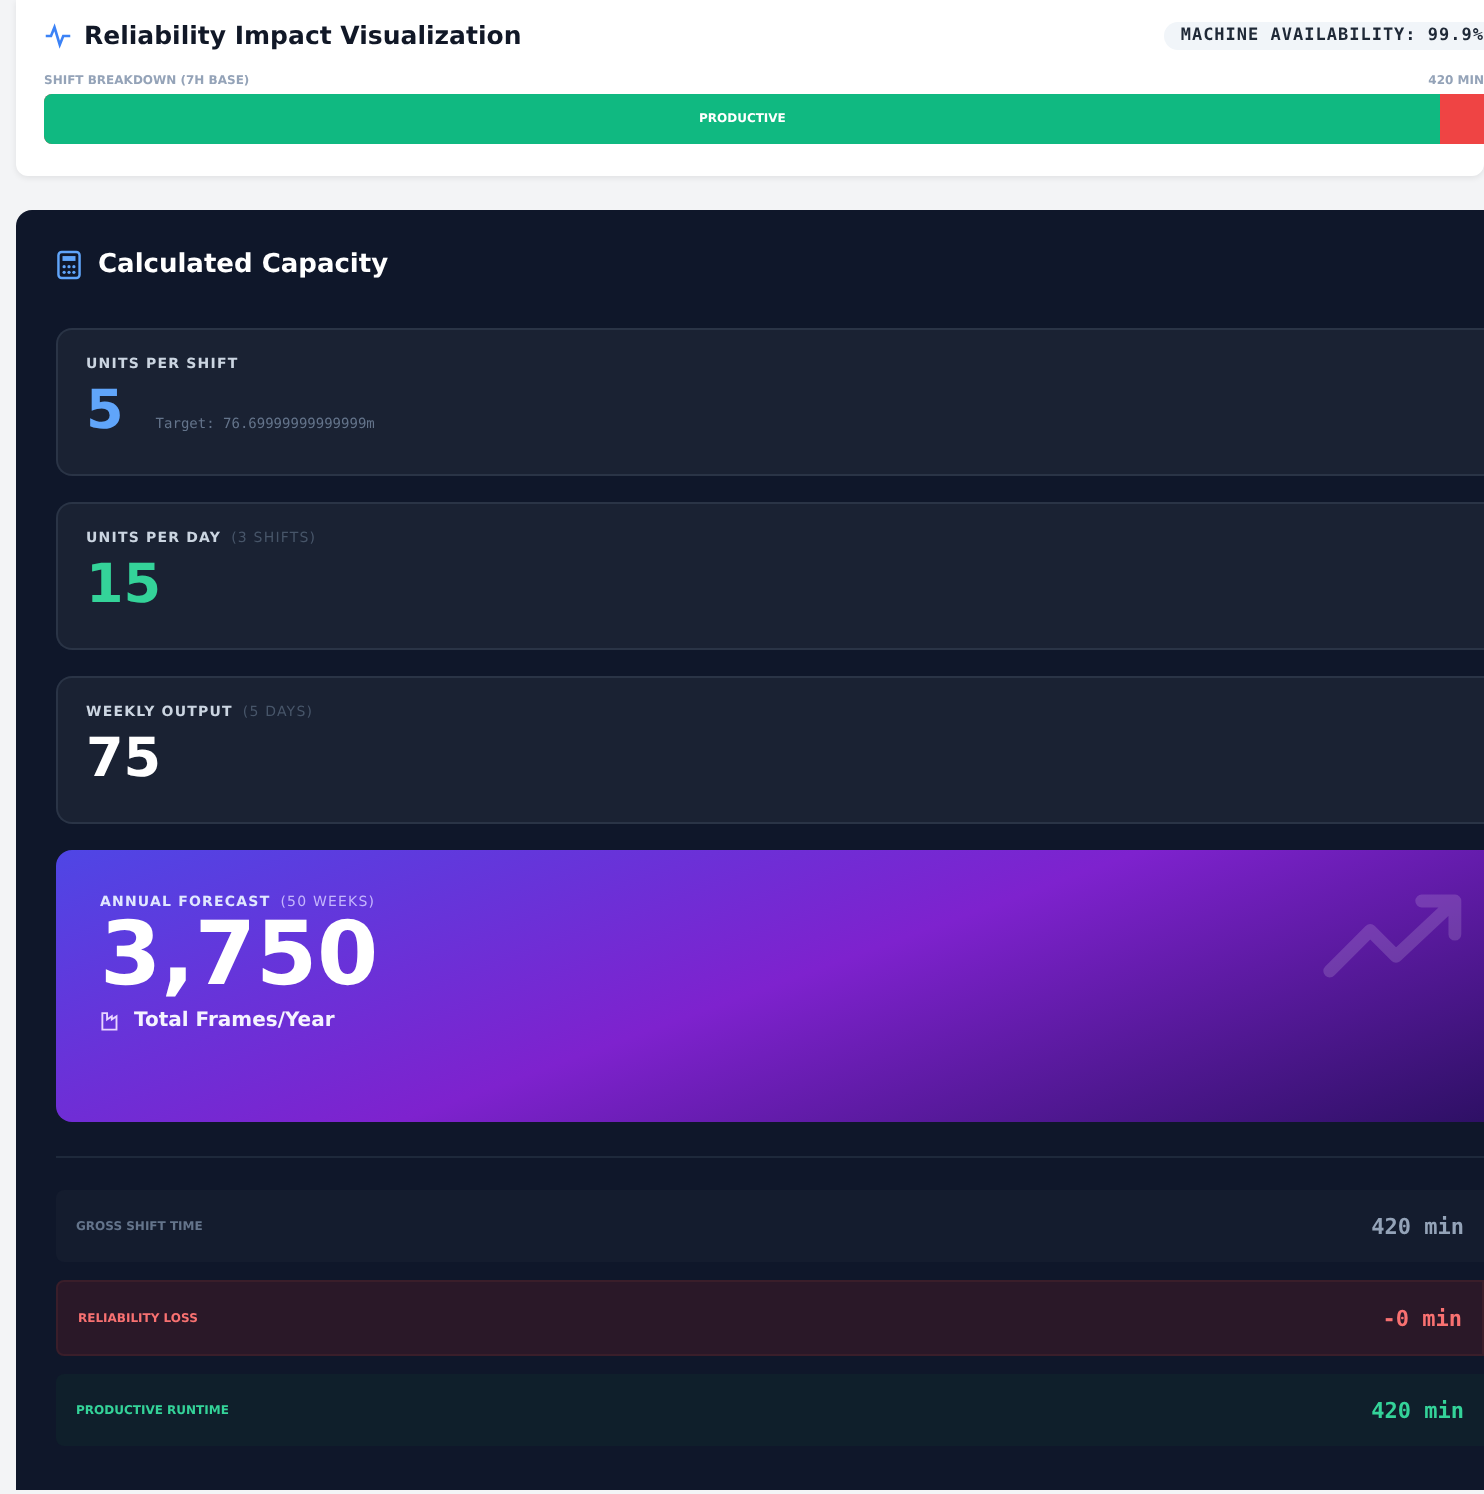 The image size is (1484, 1494). I want to click on card-title: Reliability Impact Visualization, so click(304, 35).